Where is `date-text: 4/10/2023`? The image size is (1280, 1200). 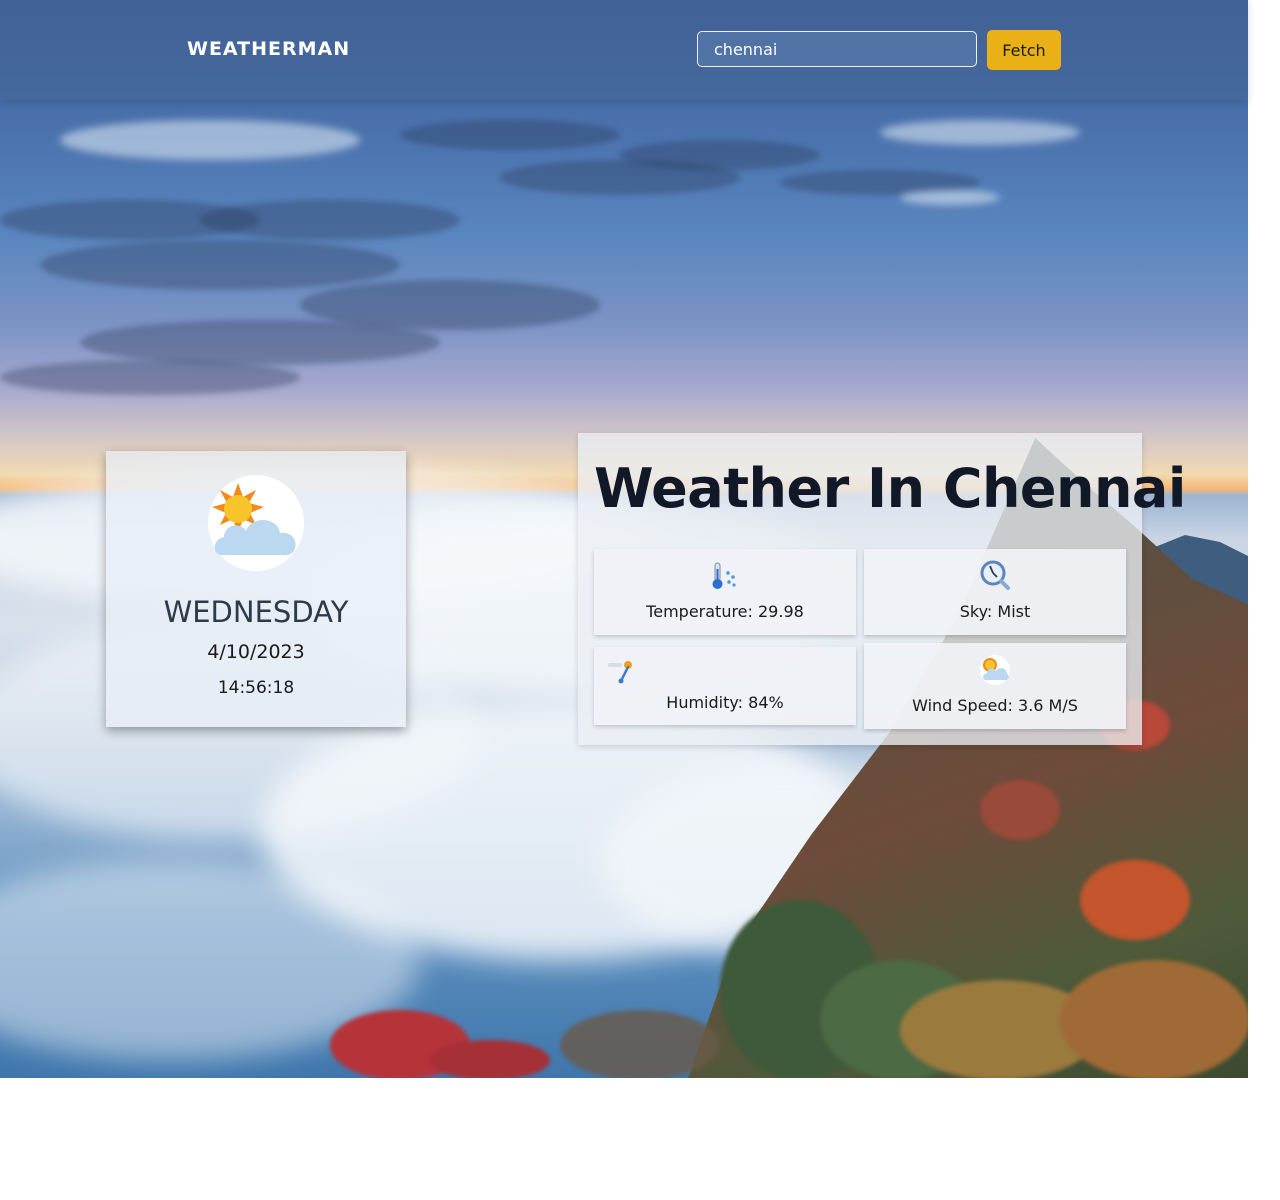
date-text: 4/10/2023 is located at coordinates (256, 652).